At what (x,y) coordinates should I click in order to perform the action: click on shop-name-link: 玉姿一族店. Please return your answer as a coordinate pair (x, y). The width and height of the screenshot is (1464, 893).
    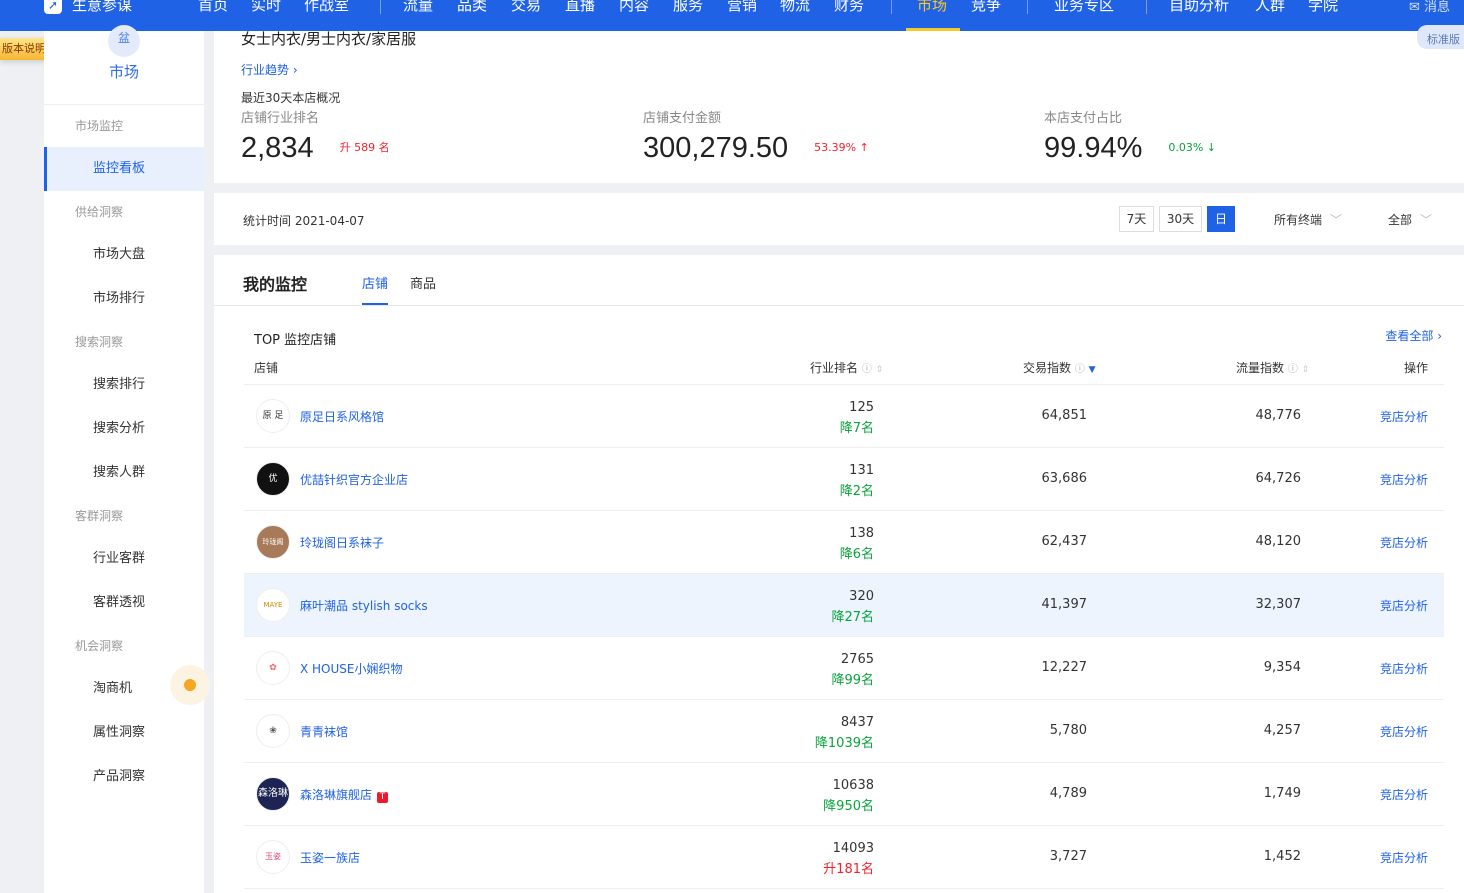
    Looking at the image, I should click on (330, 857).